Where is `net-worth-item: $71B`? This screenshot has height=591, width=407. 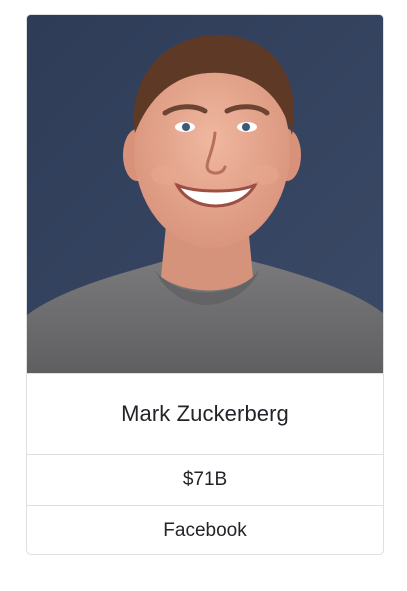
net-worth-item: $71B is located at coordinates (205, 479).